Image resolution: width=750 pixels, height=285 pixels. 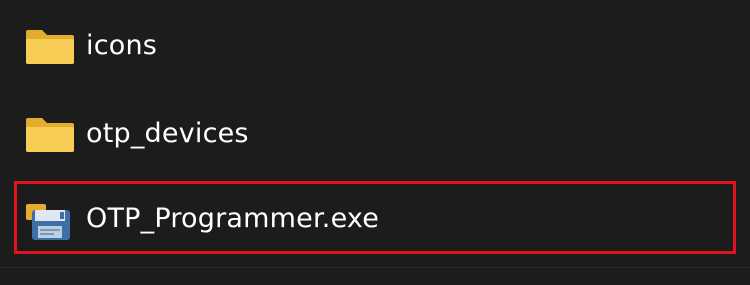 I want to click on file-item-label: OTP_Programmer.exe, so click(x=233, y=218).